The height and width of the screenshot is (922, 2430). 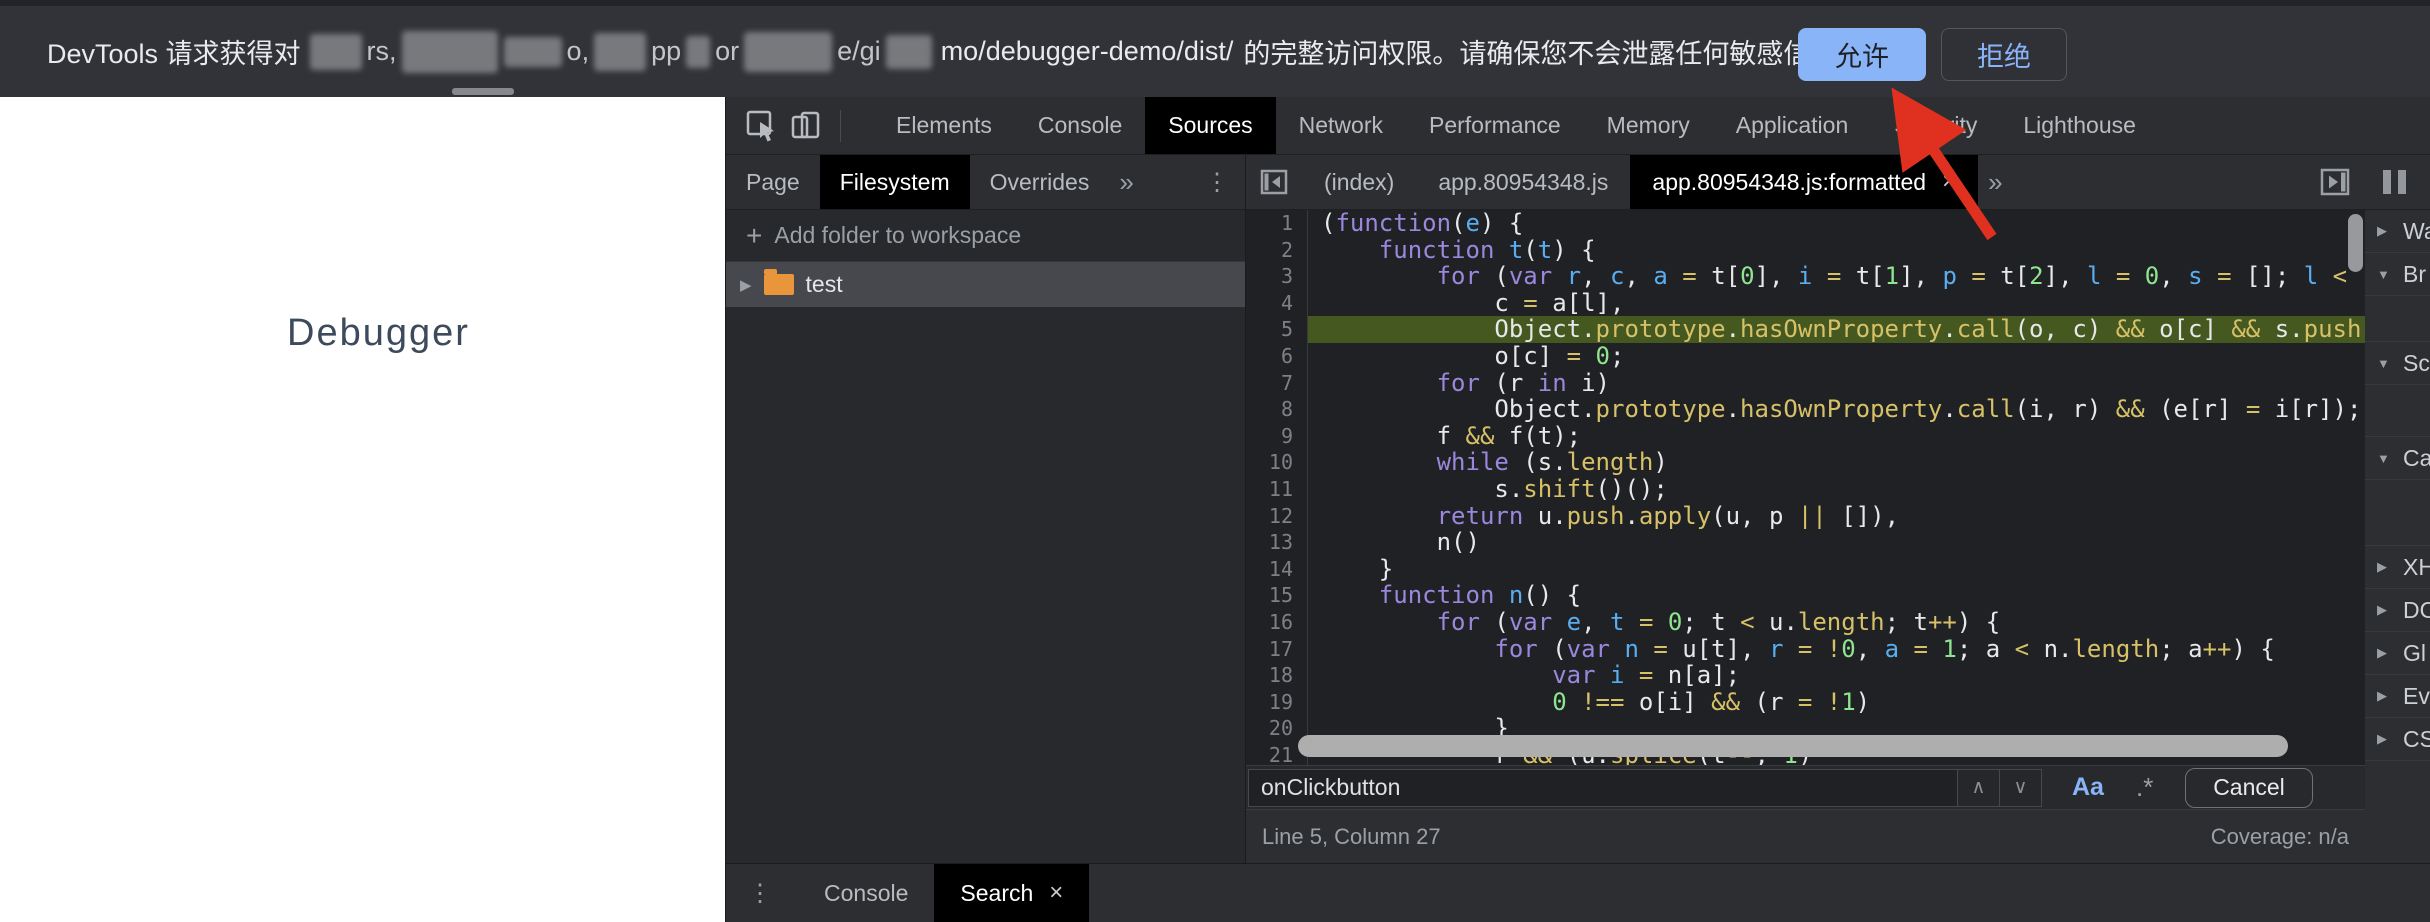 I want to click on debugger-section-gl: ▶ Gl, so click(x=2397, y=653).